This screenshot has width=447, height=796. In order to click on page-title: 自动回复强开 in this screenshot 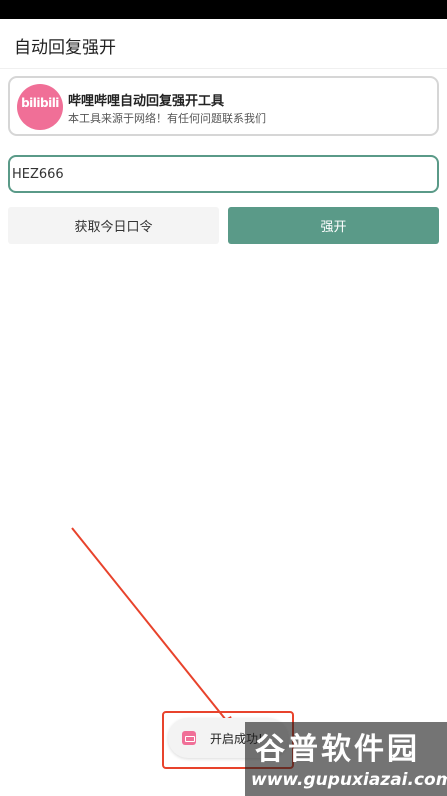, I will do `click(65, 48)`.